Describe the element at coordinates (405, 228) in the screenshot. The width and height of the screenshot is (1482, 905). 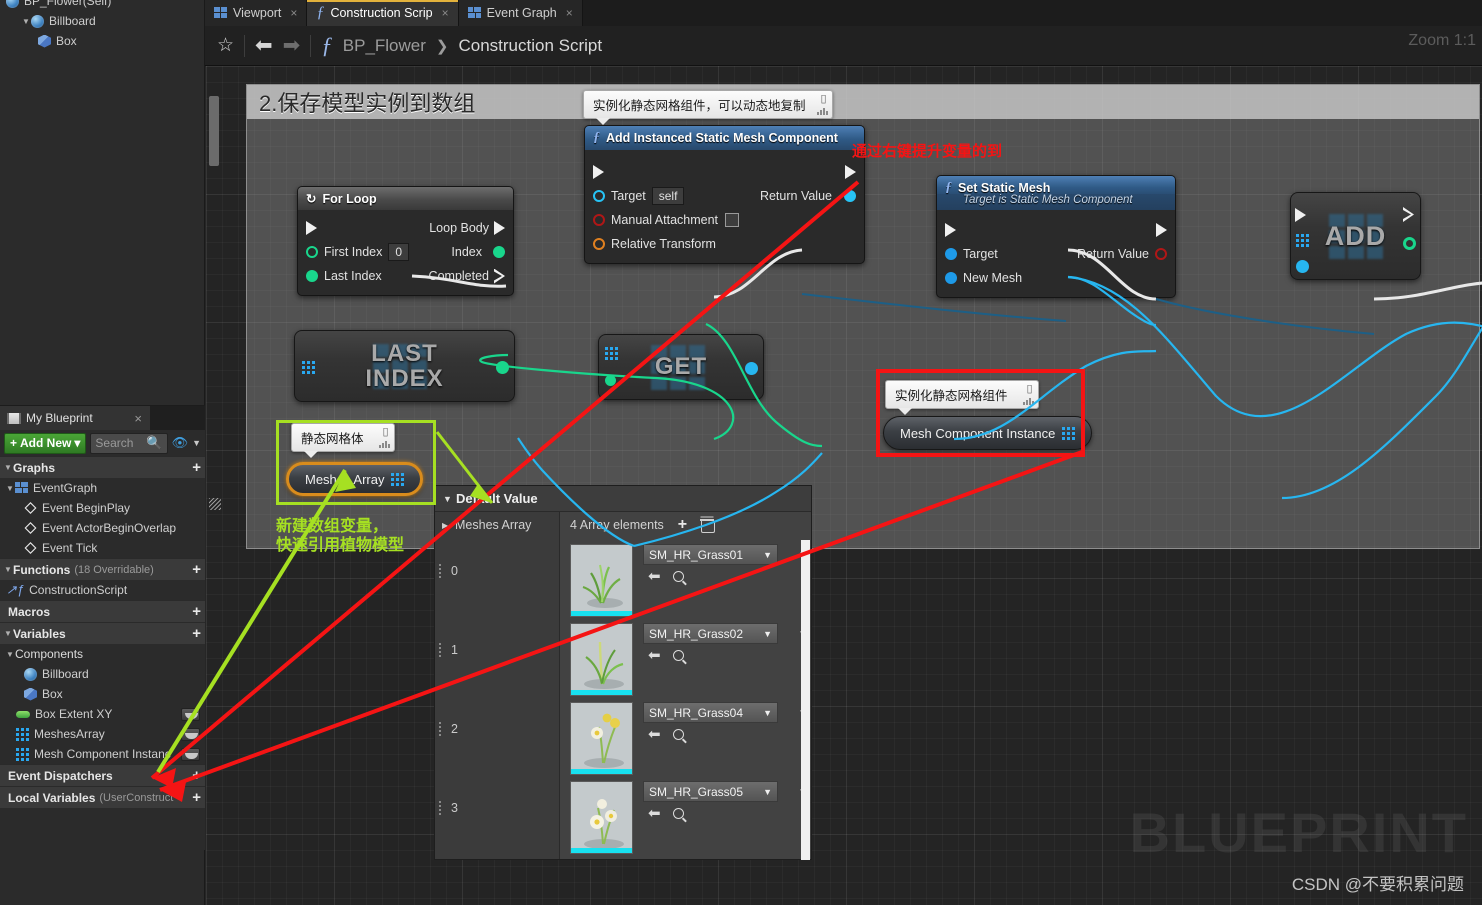
I see `pin-row-exec-in: Loop Body` at that location.